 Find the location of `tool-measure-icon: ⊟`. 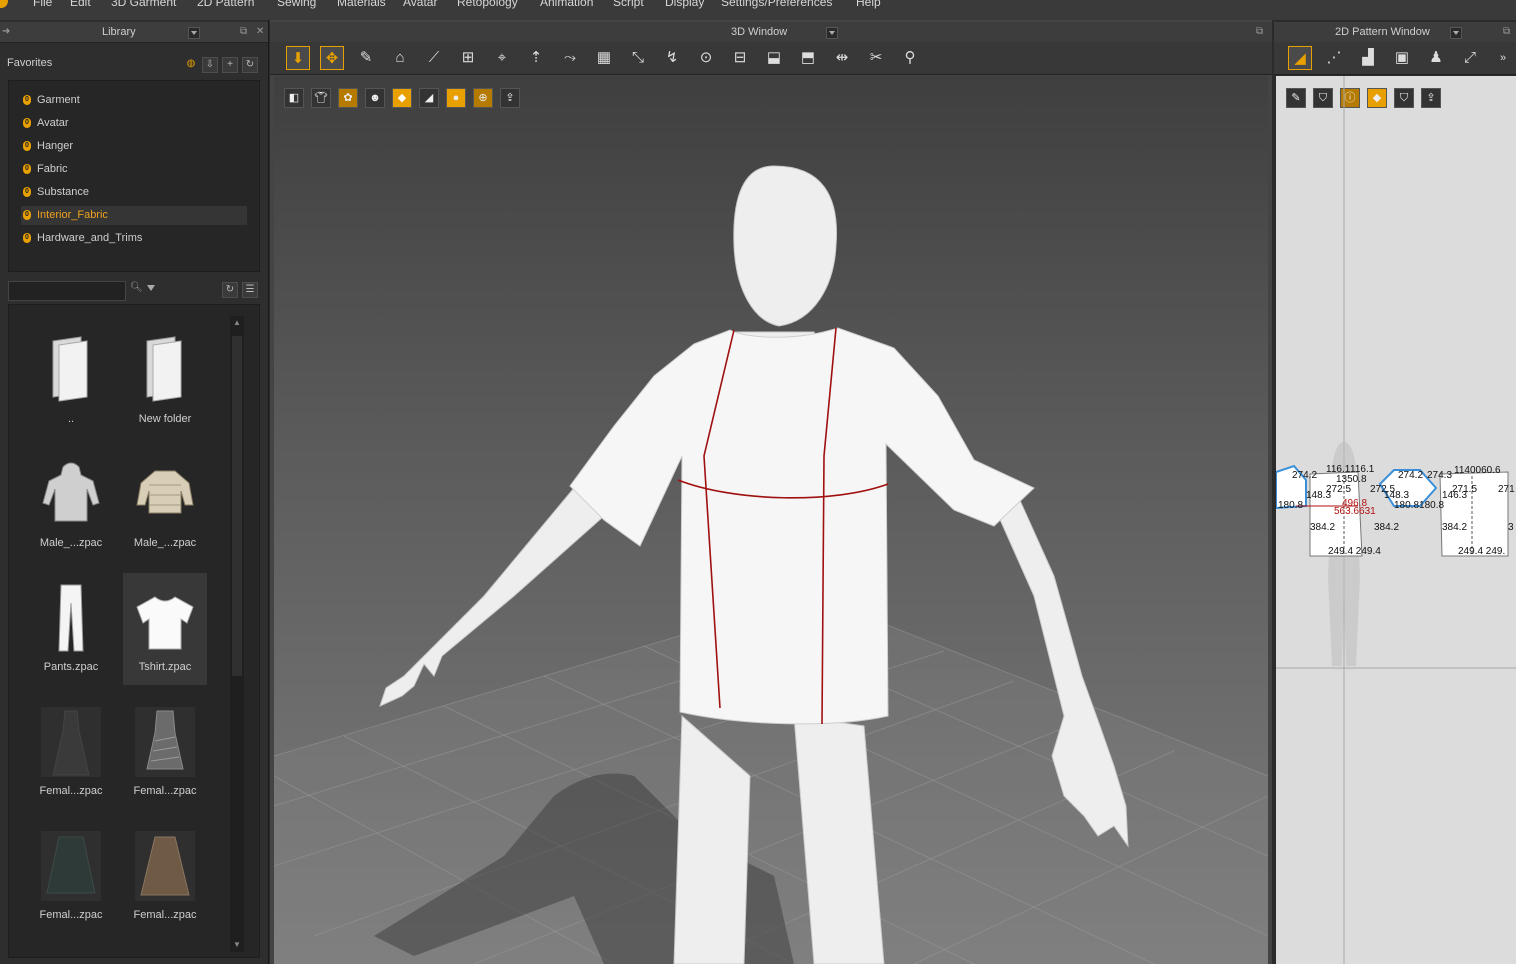

tool-measure-icon: ⊟ is located at coordinates (740, 58).